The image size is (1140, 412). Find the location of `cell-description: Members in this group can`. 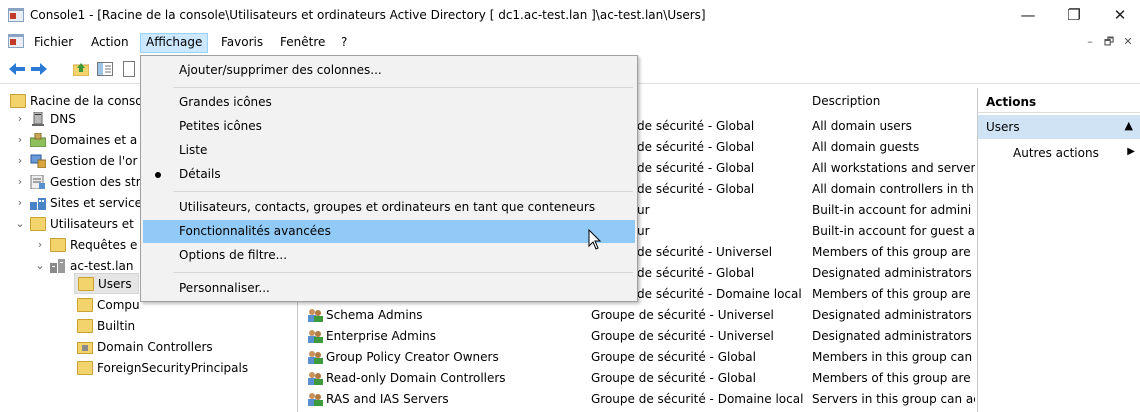

cell-description: Members in this group can is located at coordinates (892, 357).